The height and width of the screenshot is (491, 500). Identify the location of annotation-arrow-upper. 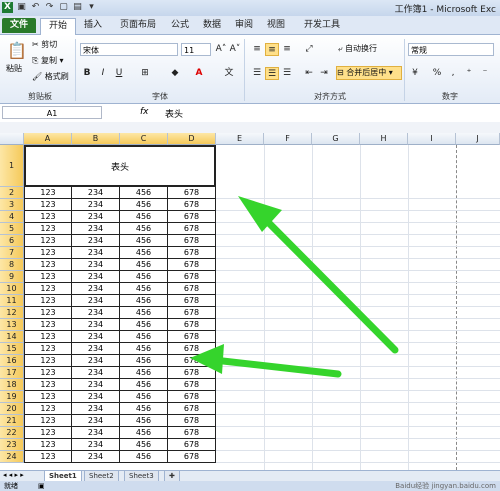
(318, 275).